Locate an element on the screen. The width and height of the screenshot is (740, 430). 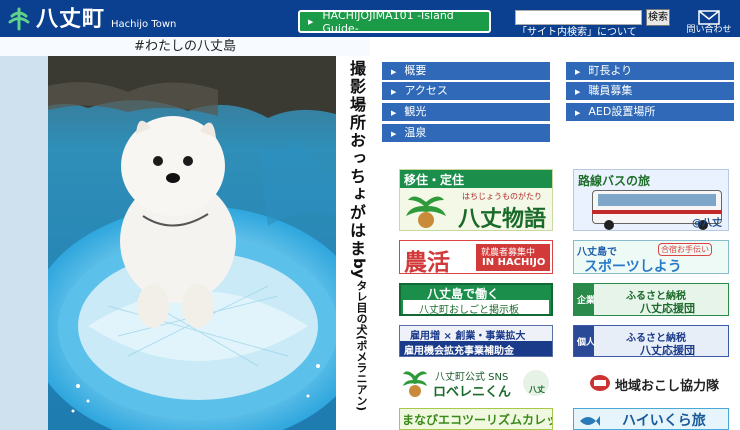
banner-sns-line2: ロベレニくん is located at coordinates (472, 392).